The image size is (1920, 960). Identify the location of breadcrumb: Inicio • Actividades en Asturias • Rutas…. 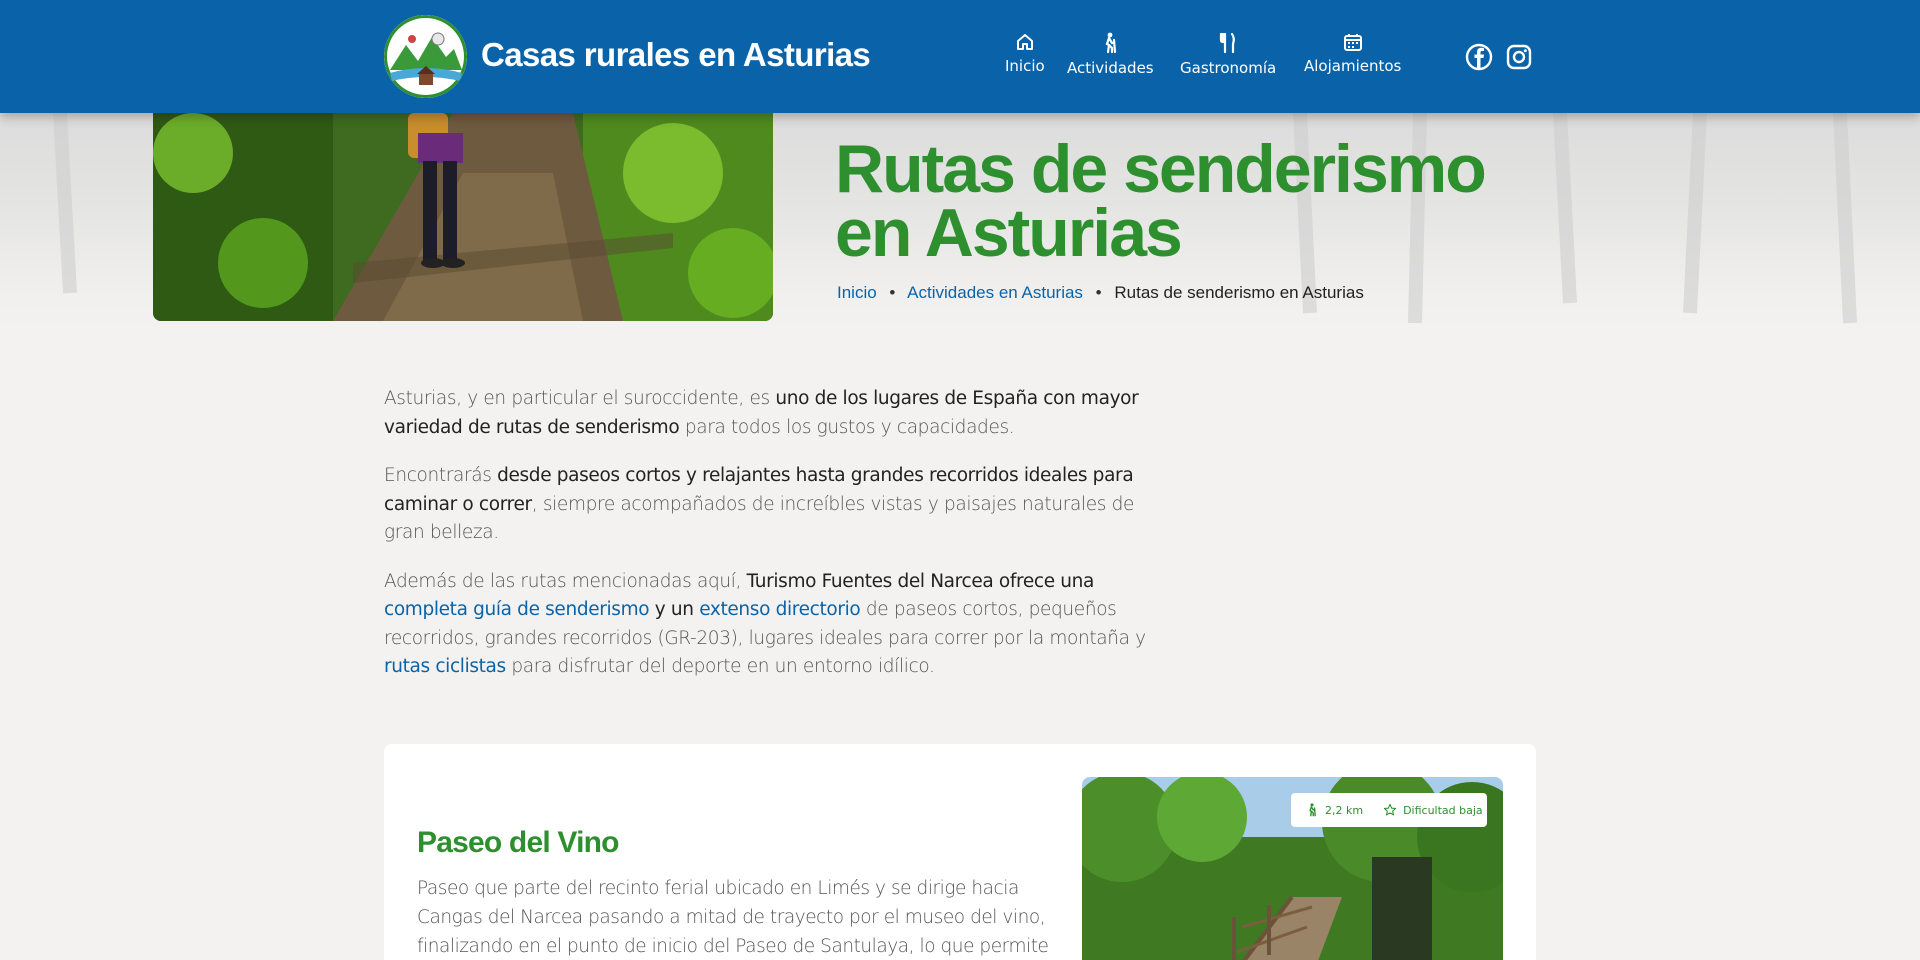
(1100, 293).